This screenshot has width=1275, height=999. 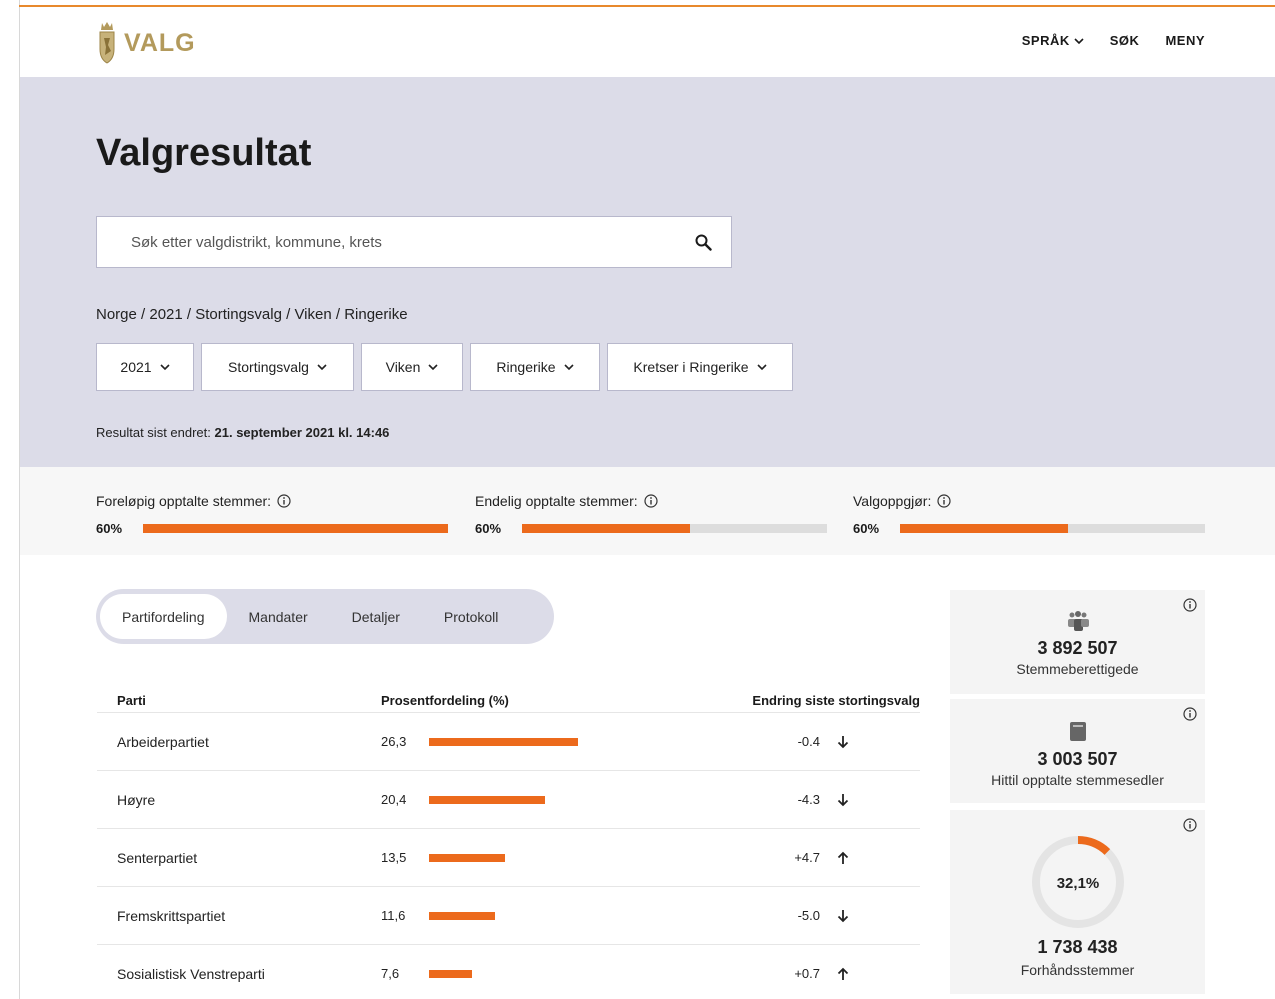 What do you see at coordinates (536, 973) in the screenshot?
I see `percent-cell: 7,6` at bounding box center [536, 973].